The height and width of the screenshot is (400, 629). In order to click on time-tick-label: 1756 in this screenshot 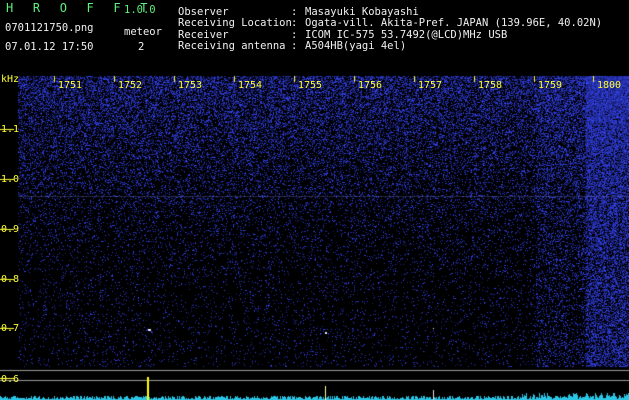, I will do `click(370, 85)`.